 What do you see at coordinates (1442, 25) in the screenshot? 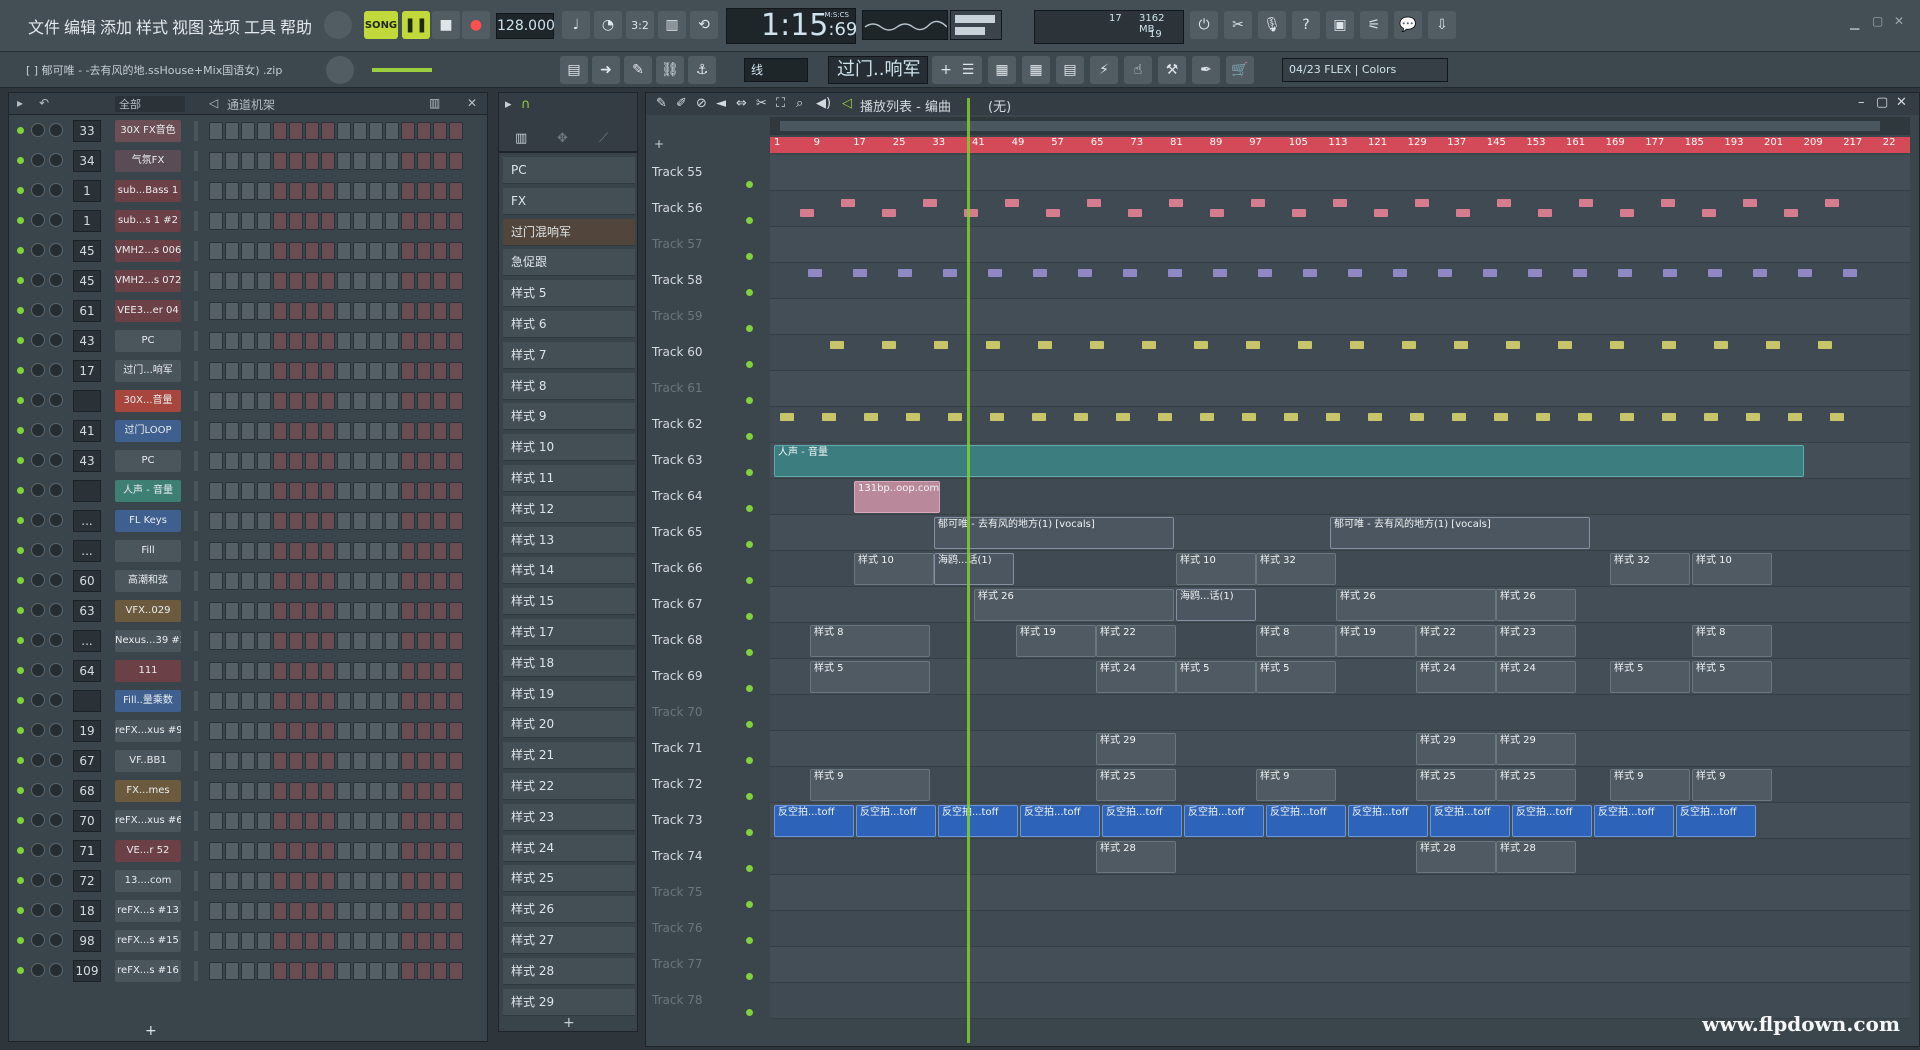
I see `export-button: ⇩` at bounding box center [1442, 25].